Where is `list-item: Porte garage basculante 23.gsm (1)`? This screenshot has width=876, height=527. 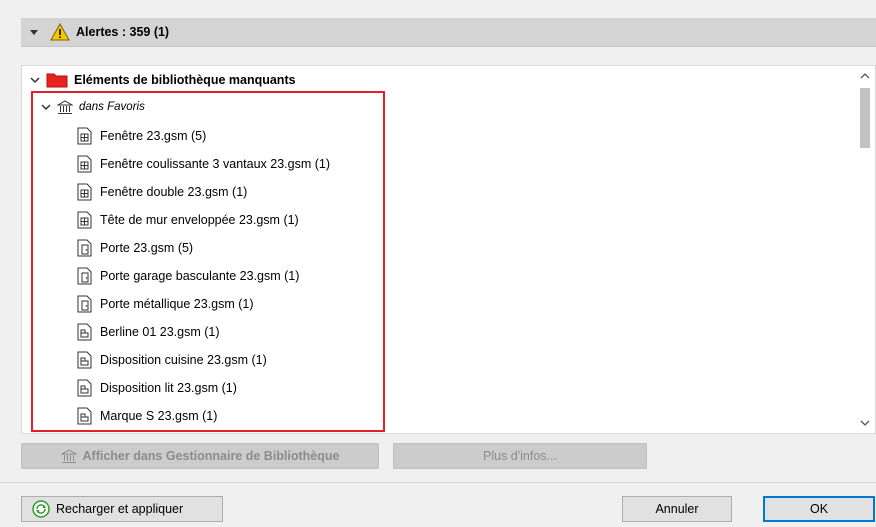 list-item: Porte garage basculante 23.gsm (1) is located at coordinates (203, 276).